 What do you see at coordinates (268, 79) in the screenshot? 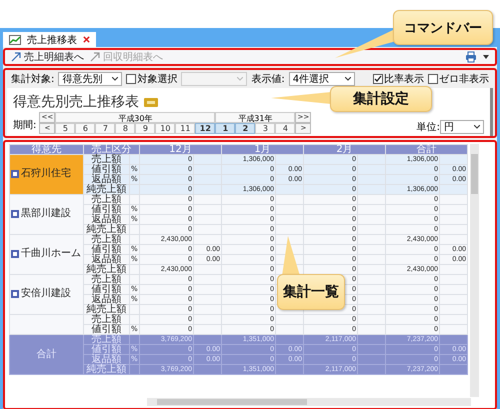
I see `display-label: 表示値:` at bounding box center [268, 79].